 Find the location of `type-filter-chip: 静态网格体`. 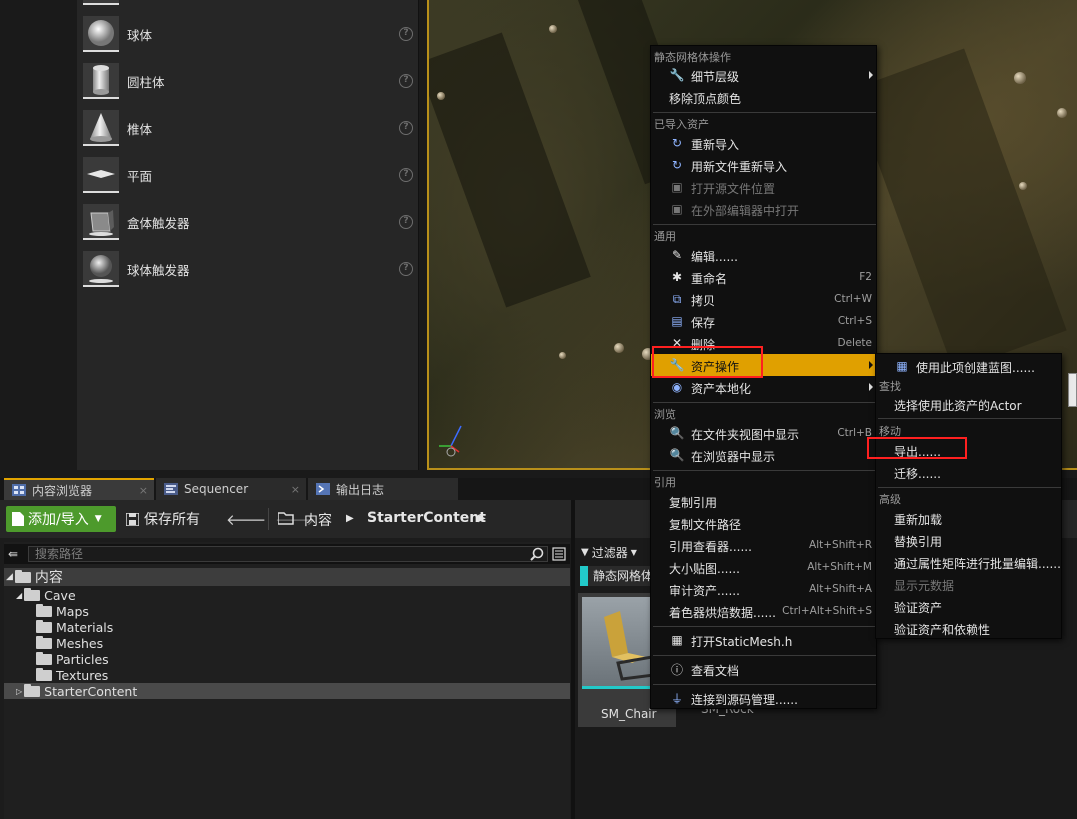

type-filter-chip: 静态网格体 is located at coordinates (620, 576).